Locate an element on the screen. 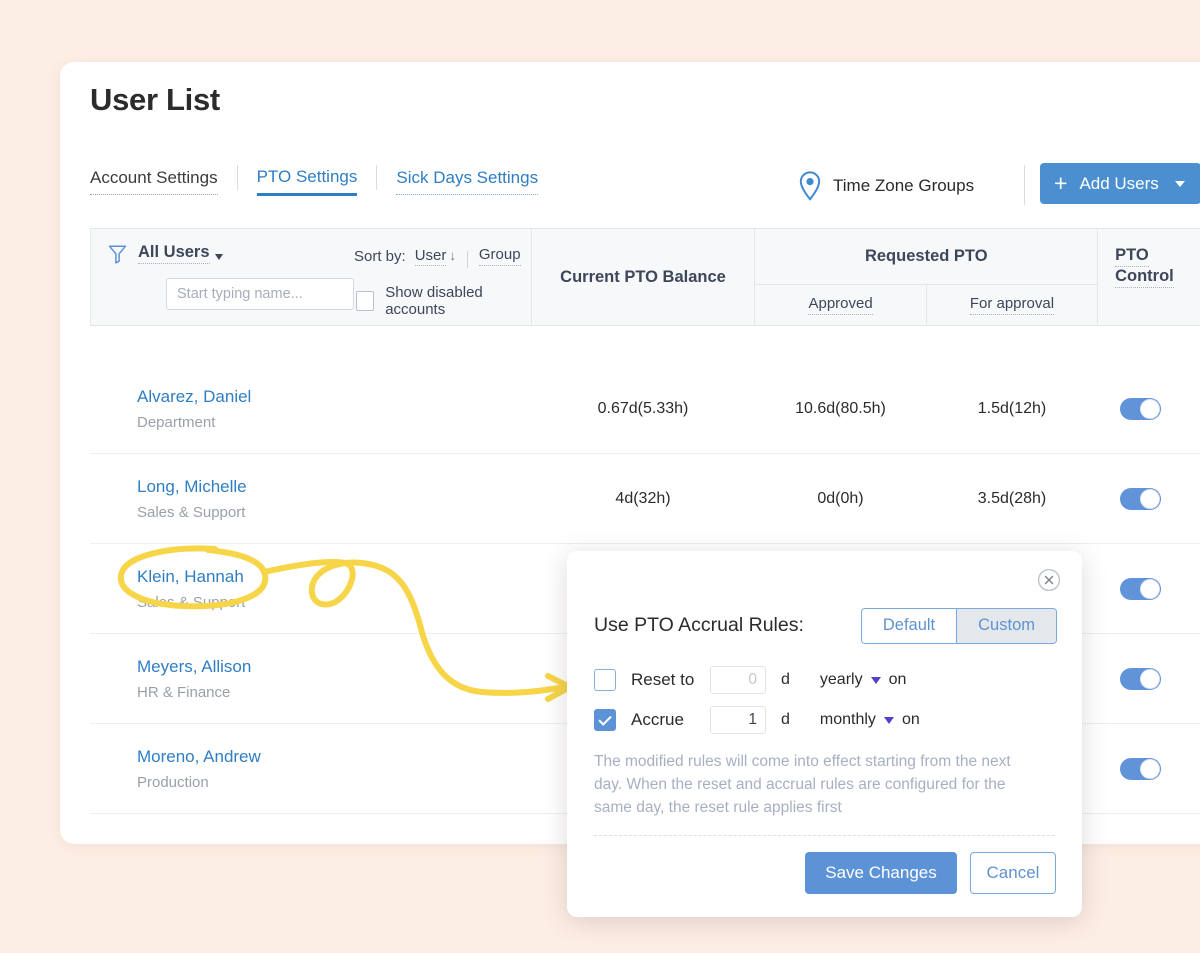  add-users-label: Add Users is located at coordinates (1119, 183).